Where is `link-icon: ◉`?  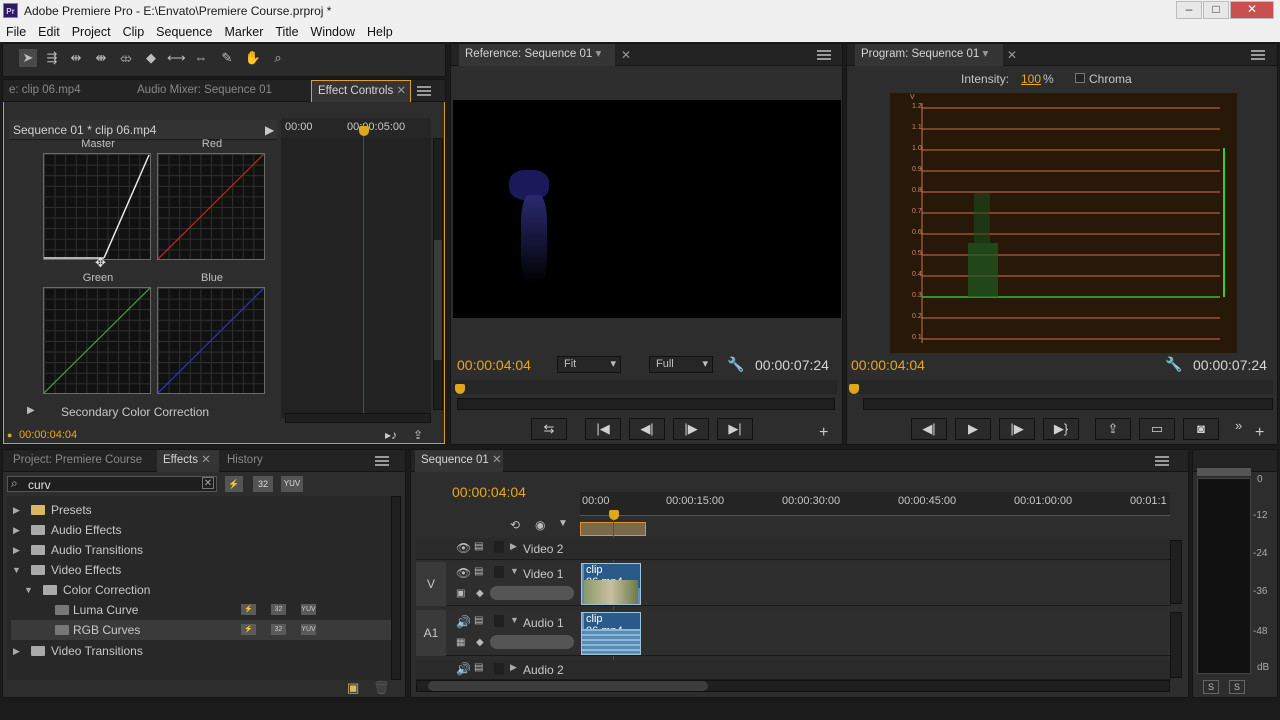
link-icon: ◉ is located at coordinates (540, 525).